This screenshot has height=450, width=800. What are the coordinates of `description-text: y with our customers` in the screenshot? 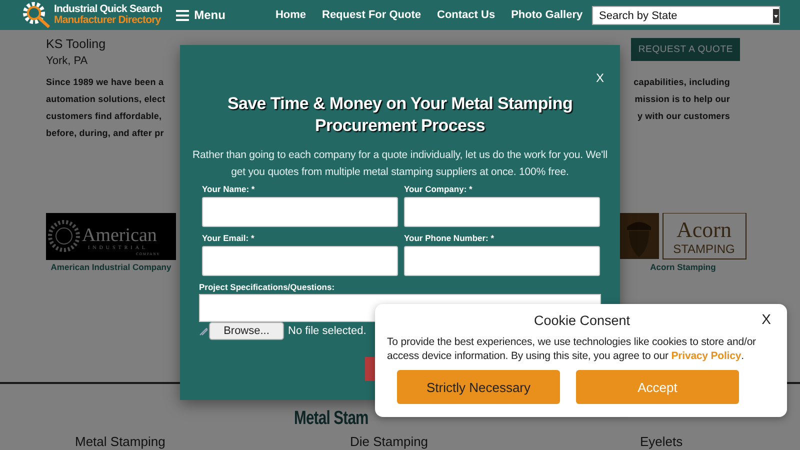 It's located at (683, 116).